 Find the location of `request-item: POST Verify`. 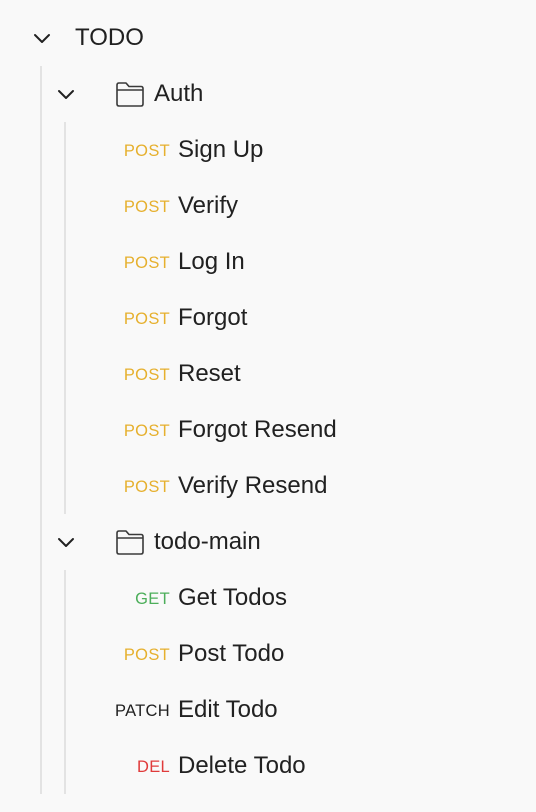

request-item: POST Verify is located at coordinates (268, 206).